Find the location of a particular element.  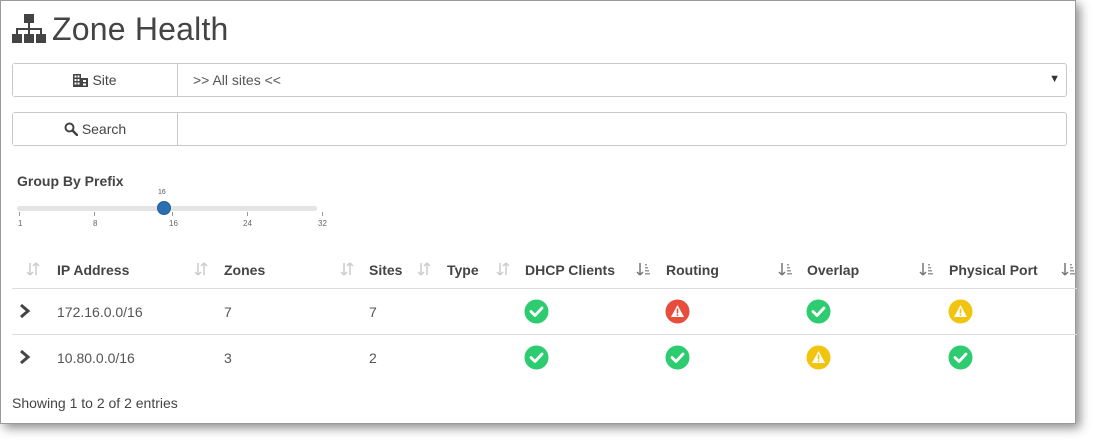

cell-sites: 2 is located at coordinates (373, 358).